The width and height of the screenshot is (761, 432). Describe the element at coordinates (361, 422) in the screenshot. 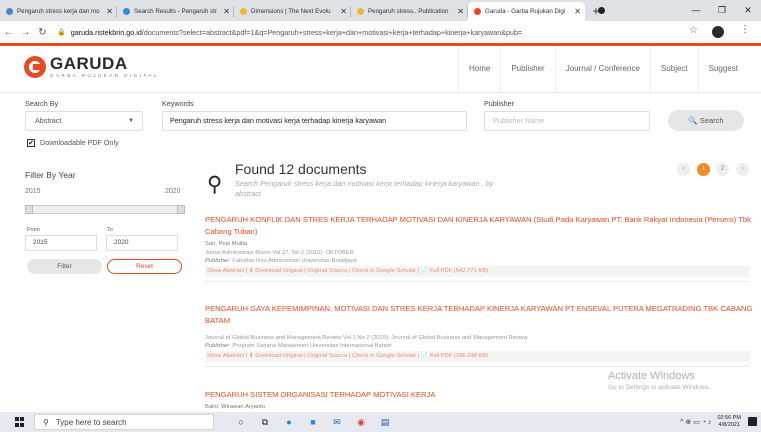

I see `chrome-icon: ◉` at that location.